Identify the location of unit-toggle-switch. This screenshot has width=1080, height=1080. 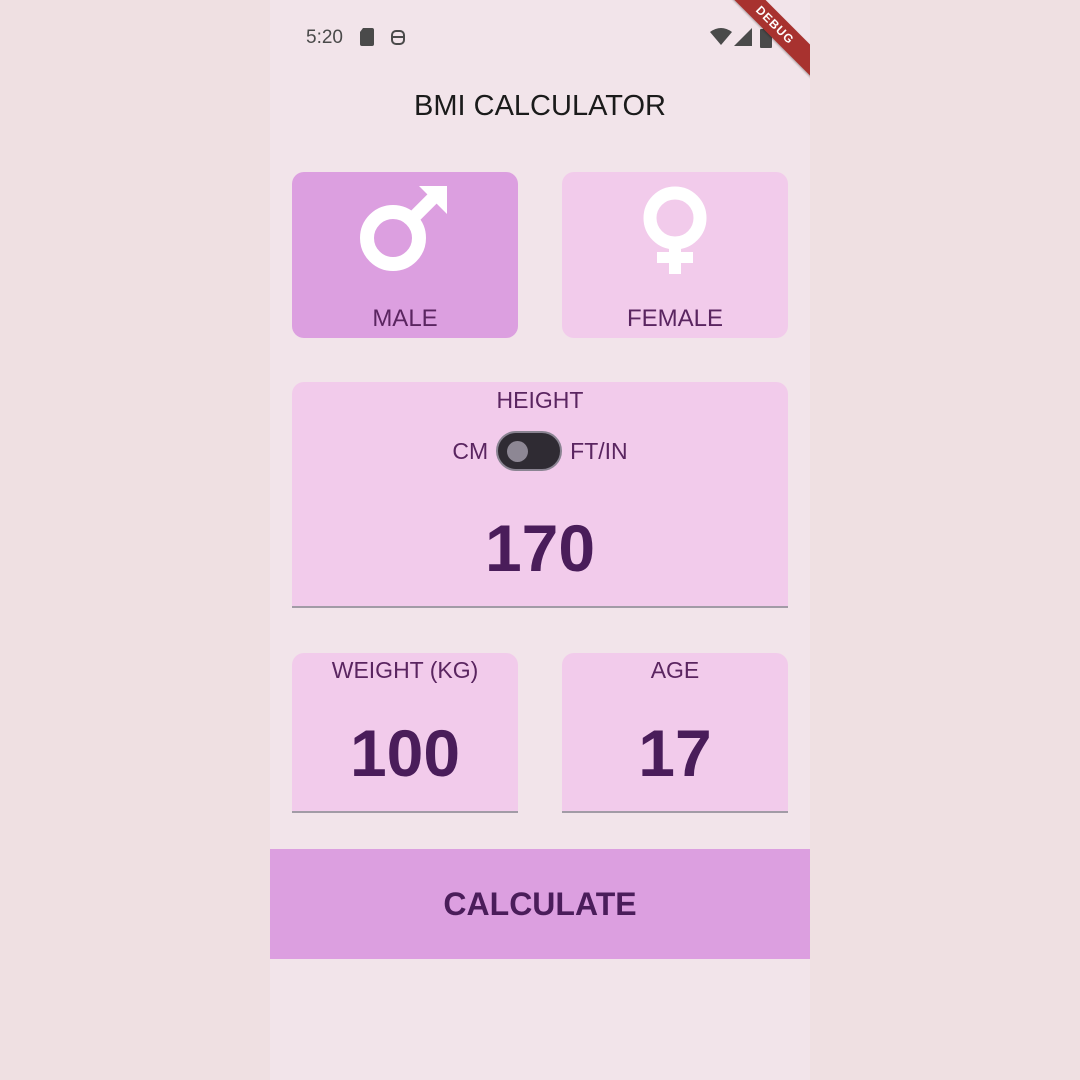
(529, 451).